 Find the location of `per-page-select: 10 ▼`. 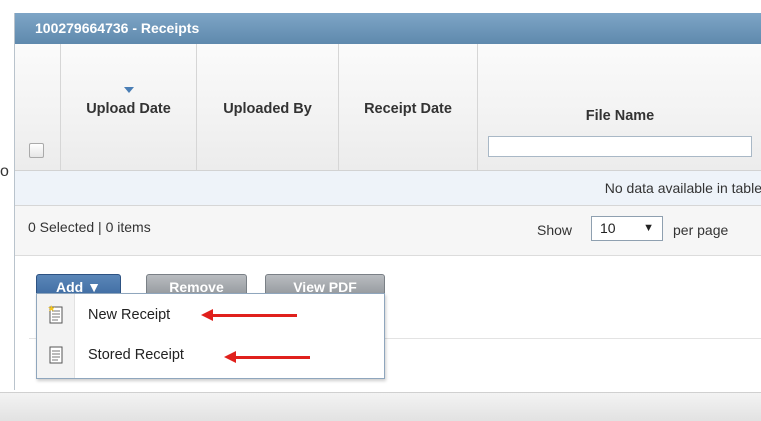

per-page-select: 10 ▼ is located at coordinates (627, 228).